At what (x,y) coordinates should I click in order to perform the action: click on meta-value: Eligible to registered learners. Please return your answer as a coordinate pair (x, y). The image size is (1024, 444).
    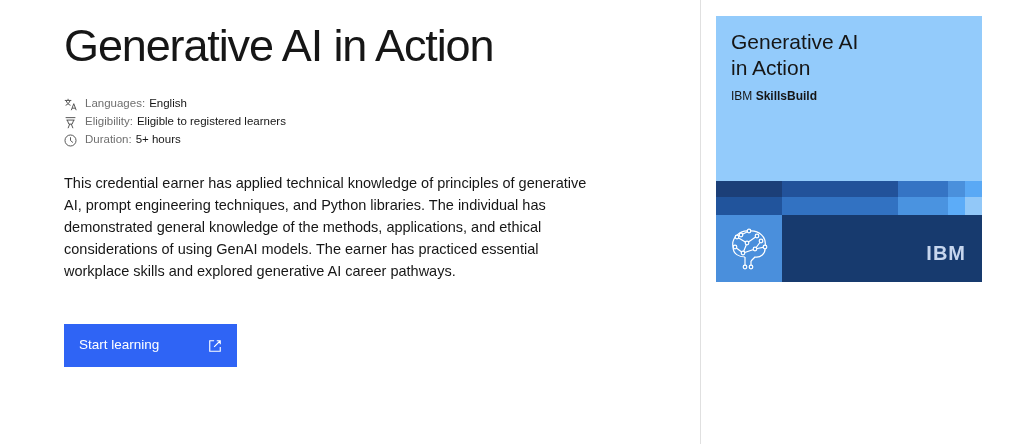
    Looking at the image, I should click on (211, 122).